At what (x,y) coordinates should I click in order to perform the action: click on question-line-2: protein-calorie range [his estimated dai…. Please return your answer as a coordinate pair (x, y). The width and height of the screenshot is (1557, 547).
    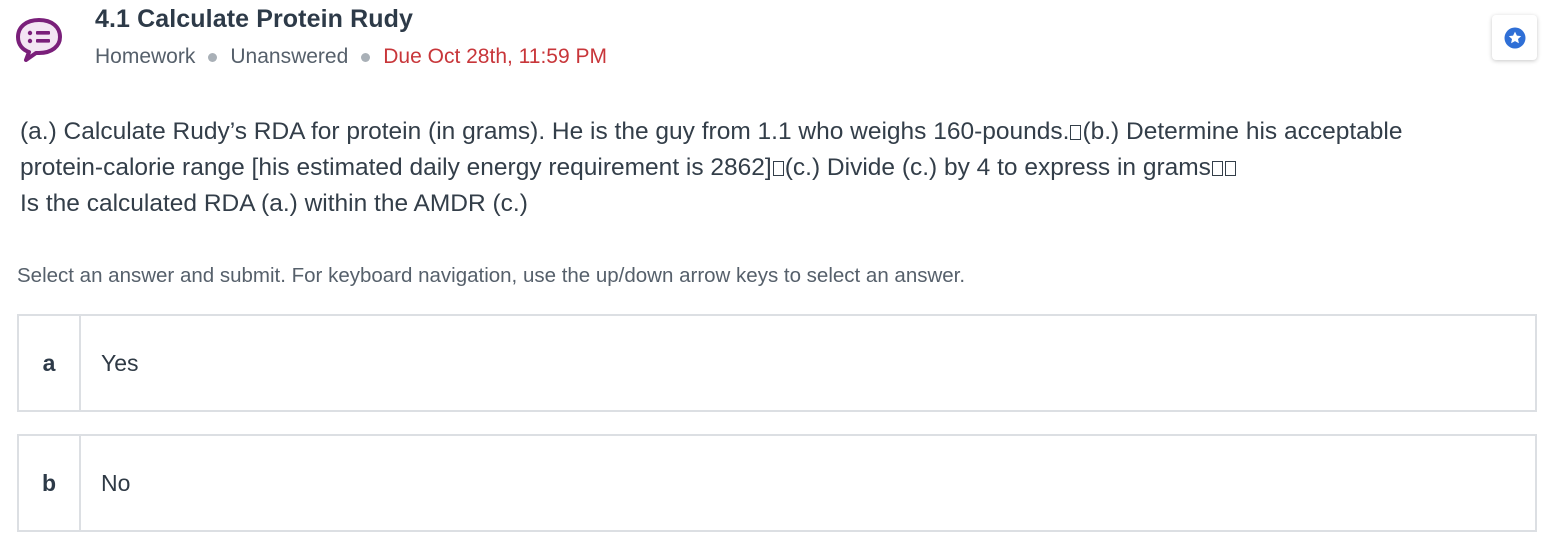
    Looking at the image, I should click on (760, 168).